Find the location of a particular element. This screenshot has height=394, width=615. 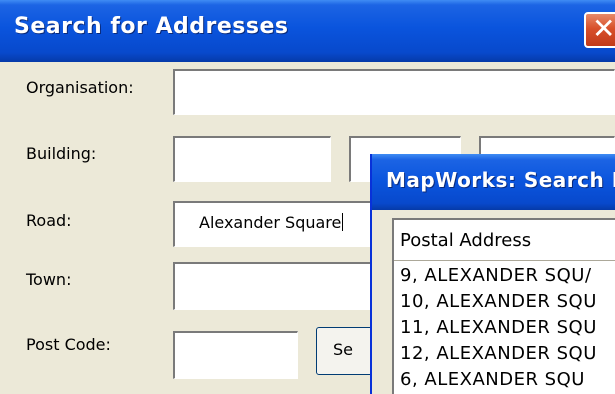

close-icon: ✕ is located at coordinates (603, 28).